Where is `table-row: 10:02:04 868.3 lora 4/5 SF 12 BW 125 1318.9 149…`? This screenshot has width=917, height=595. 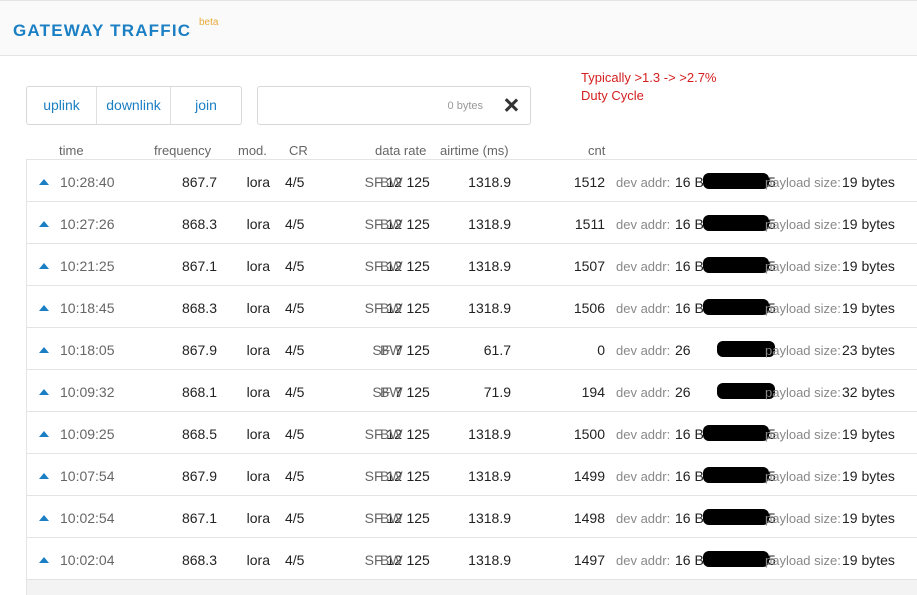 table-row: 10:02:04 868.3 lora 4/5 SF 12 BW 125 1318.9 149… is located at coordinates (472, 559).